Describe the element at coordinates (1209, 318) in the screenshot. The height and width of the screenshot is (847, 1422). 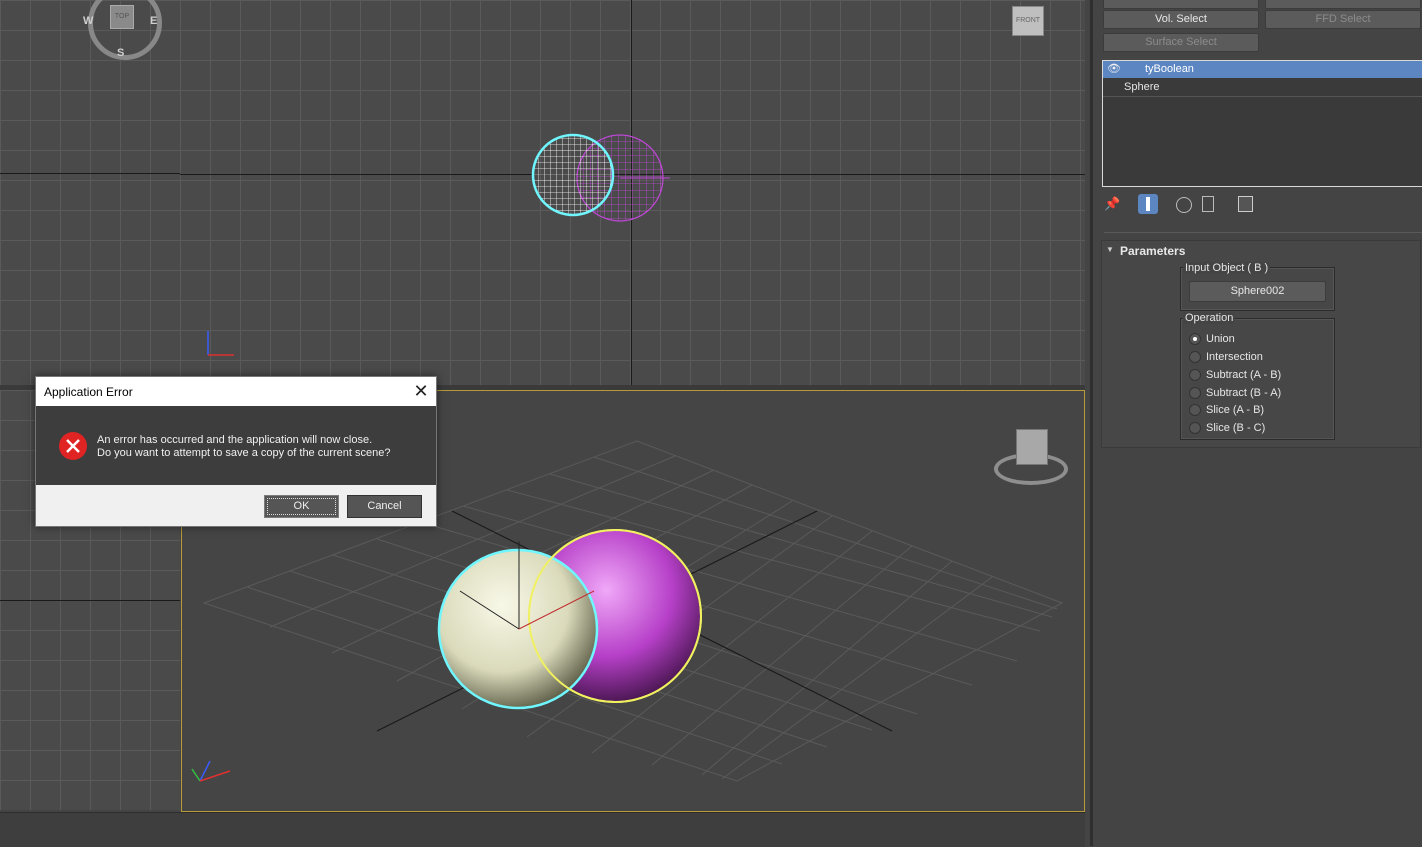
I see `operation-title: Operation` at that location.